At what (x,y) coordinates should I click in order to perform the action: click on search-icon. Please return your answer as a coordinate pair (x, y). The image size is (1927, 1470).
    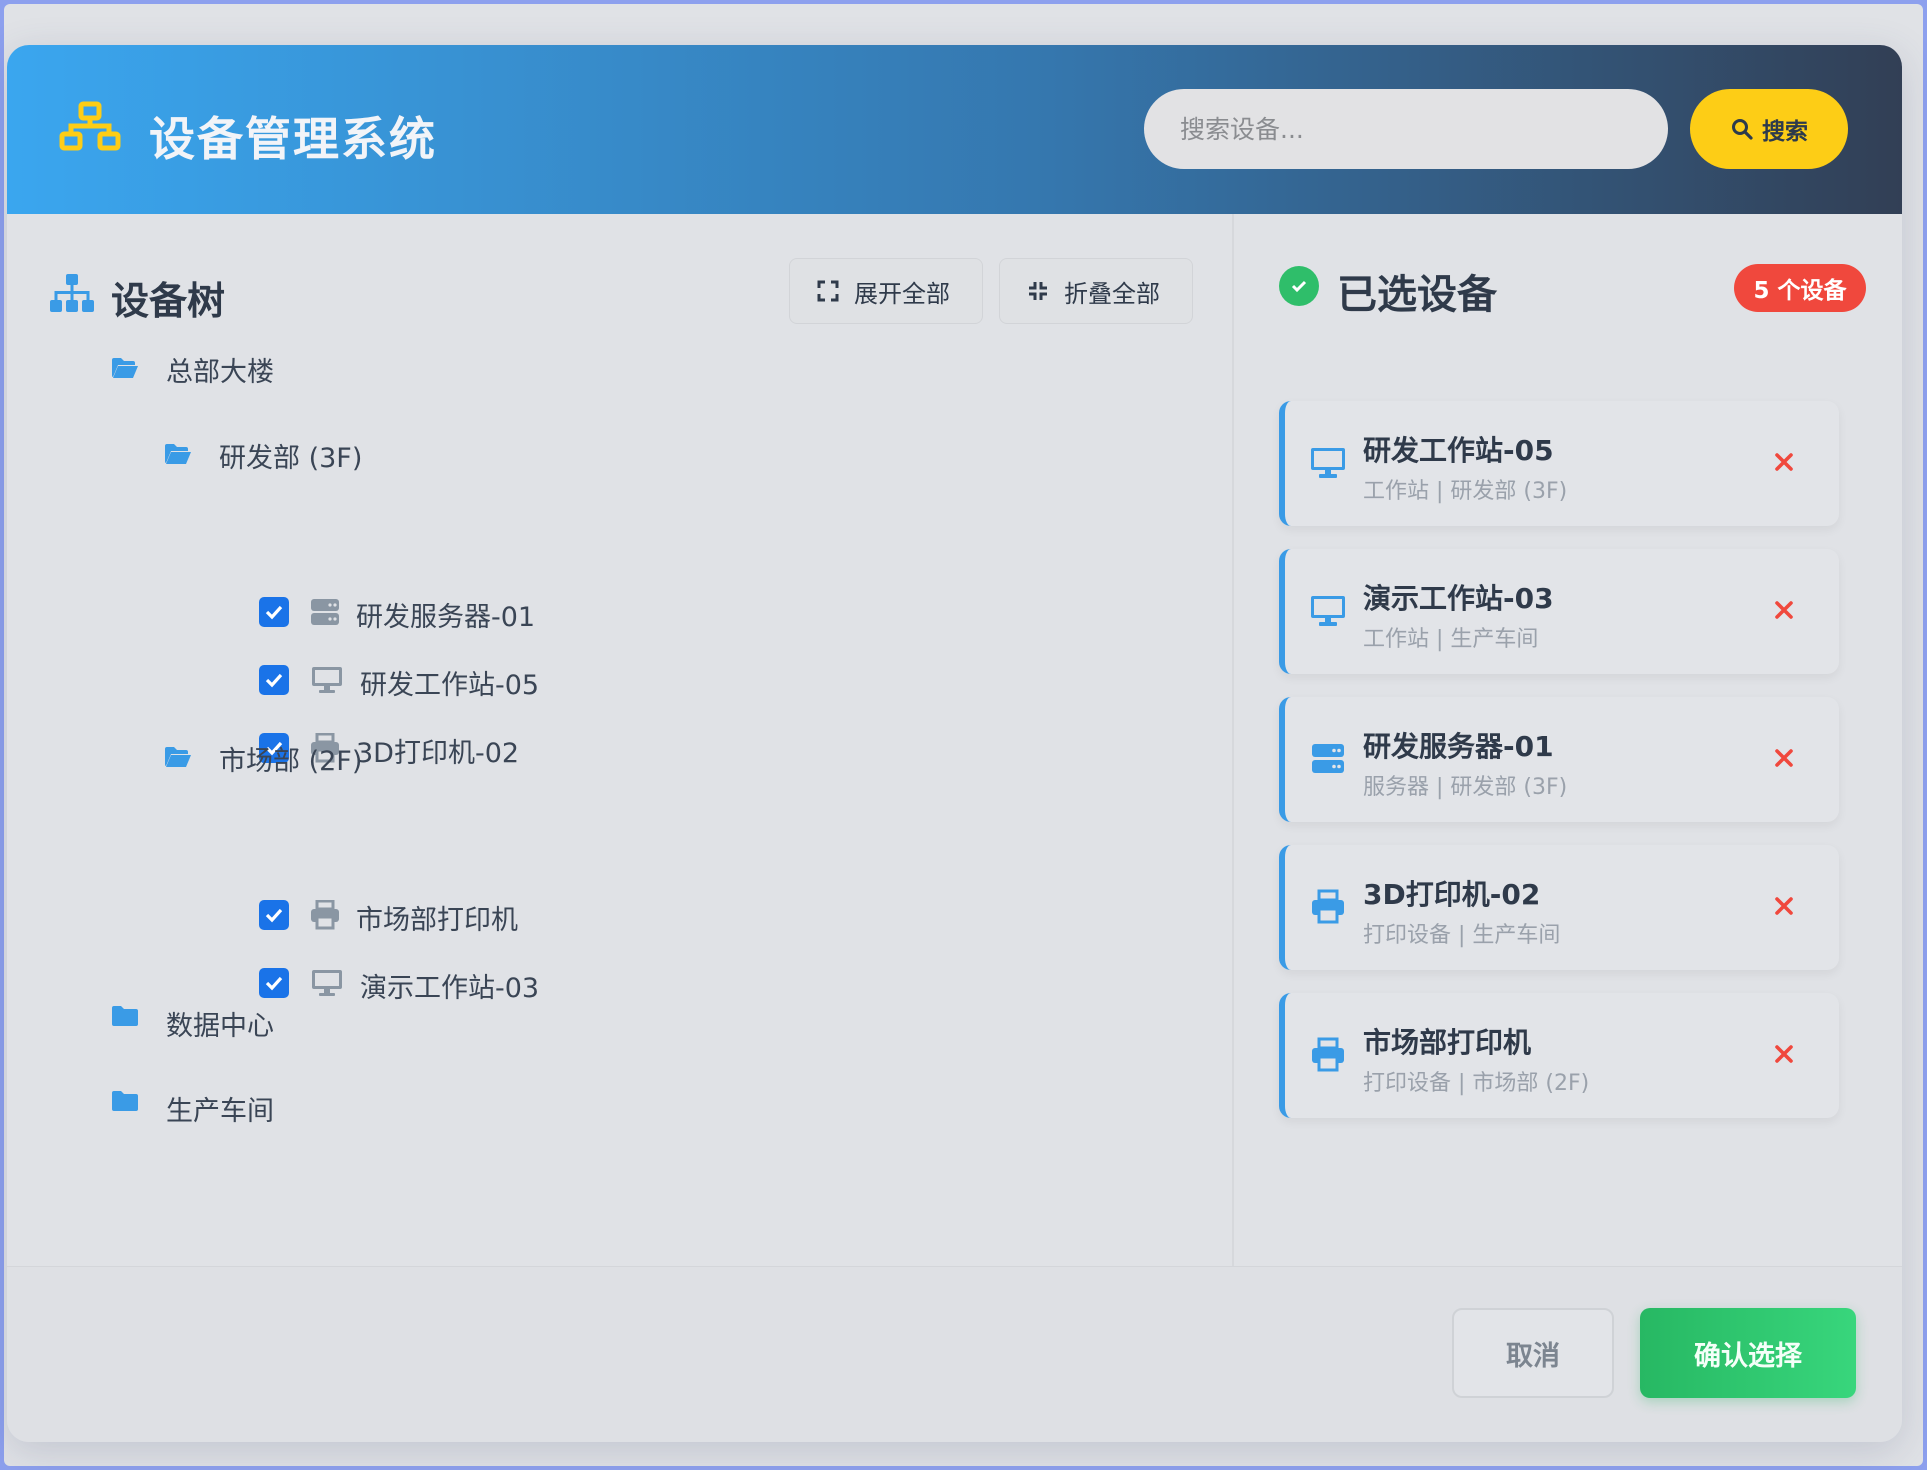
    Looking at the image, I should click on (1742, 129).